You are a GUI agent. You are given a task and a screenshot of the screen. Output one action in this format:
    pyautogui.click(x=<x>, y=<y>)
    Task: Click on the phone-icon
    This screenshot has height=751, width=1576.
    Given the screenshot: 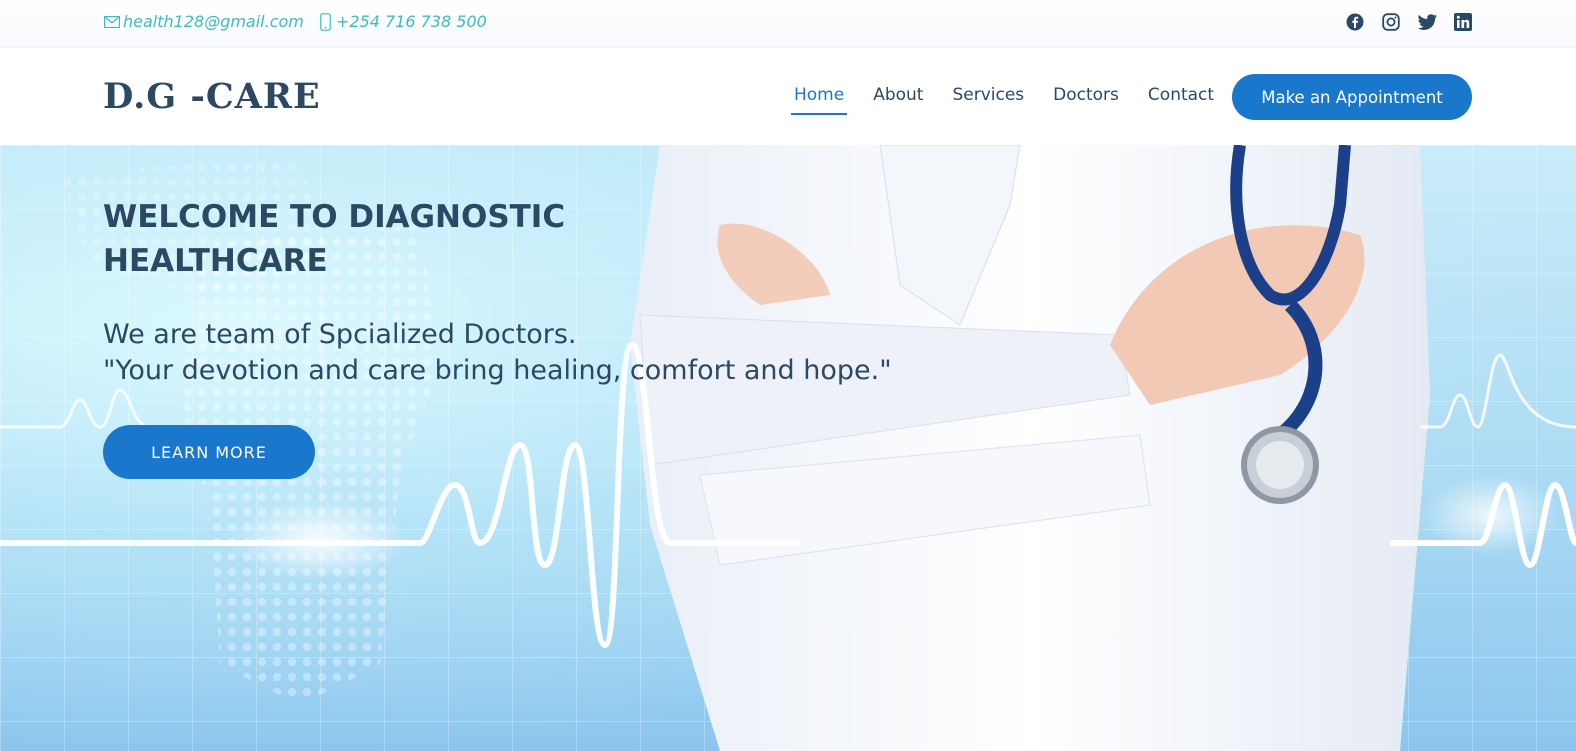 What is the action you would take?
    pyautogui.click(x=325, y=21)
    